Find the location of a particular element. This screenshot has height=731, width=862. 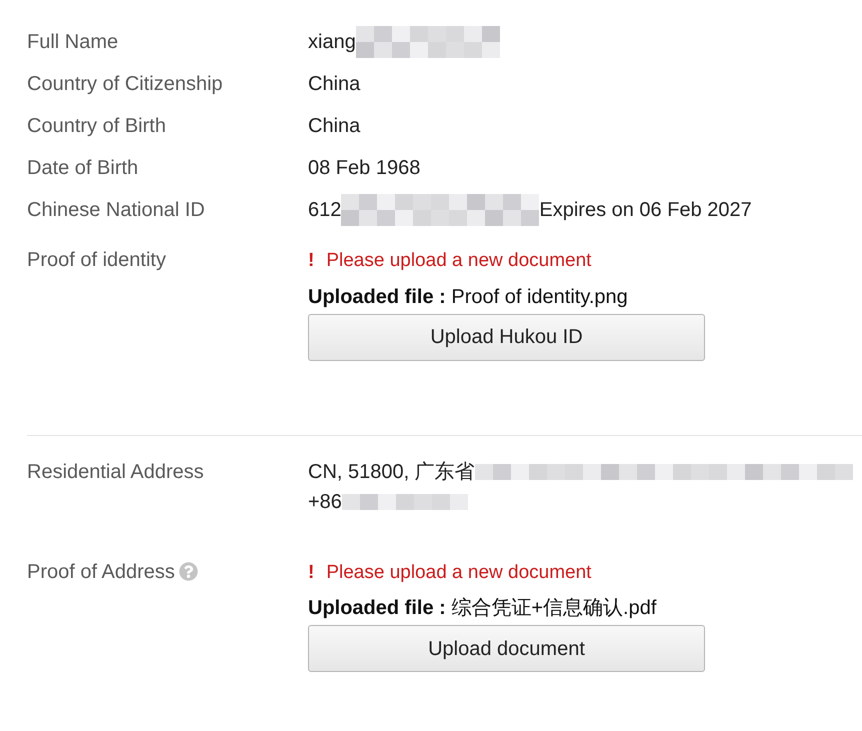

address-line: CN, 51800, 广东省 is located at coordinates (391, 472).